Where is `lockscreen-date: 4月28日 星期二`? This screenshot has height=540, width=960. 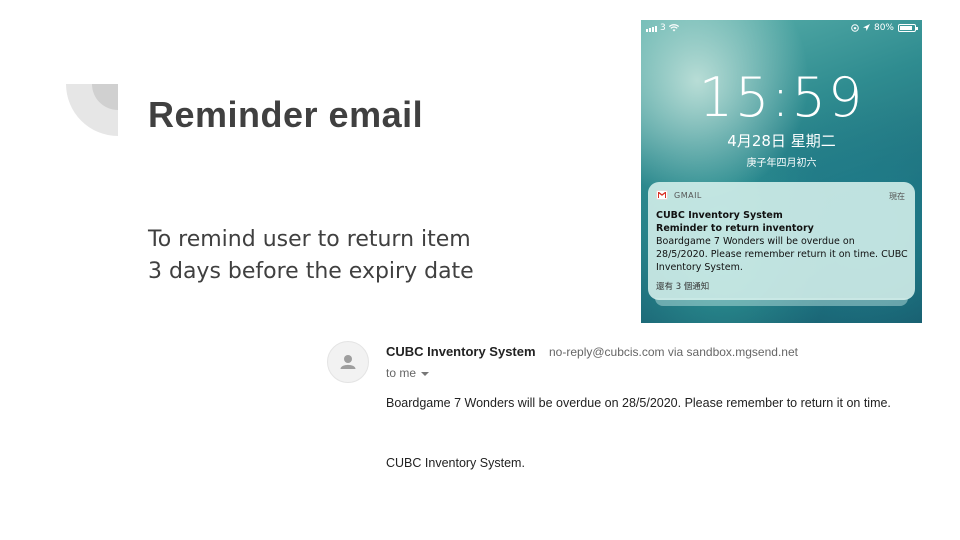
lockscreen-date: 4月28日 星期二 is located at coordinates (781, 141).